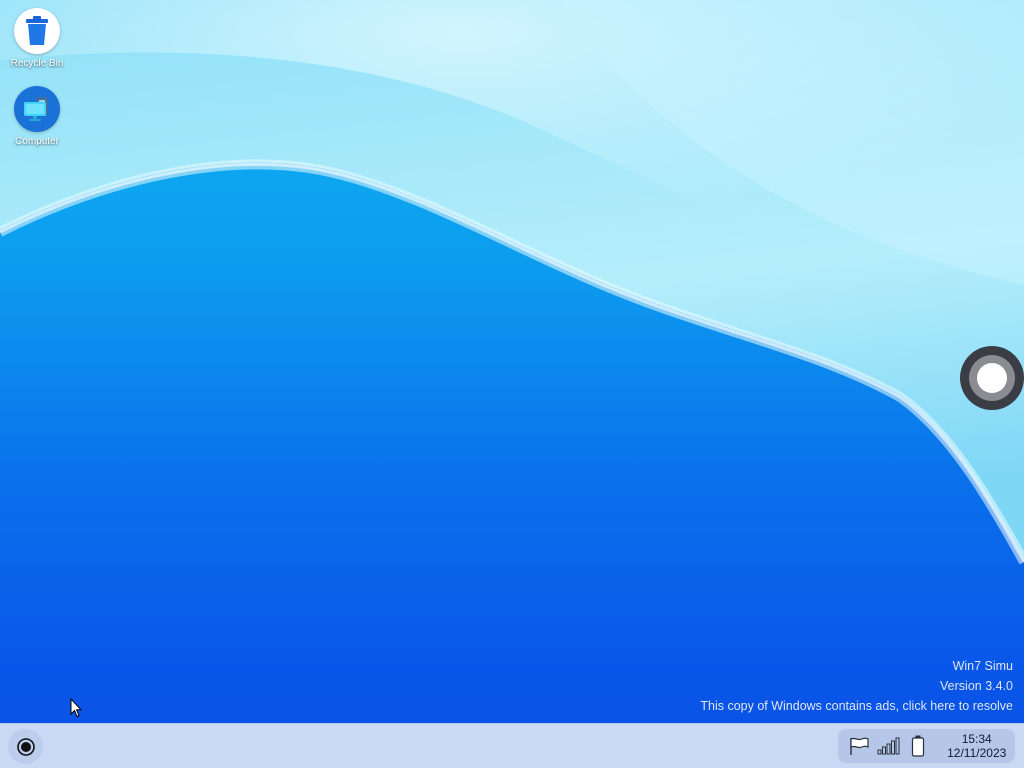 Image resolution: width=1024 pixels, height=768 pixels. What do you see at coordinates (976, 686) in the screenshot?
I see `watermark-version: Version 3.4.0` at bounding box center [976, 686].